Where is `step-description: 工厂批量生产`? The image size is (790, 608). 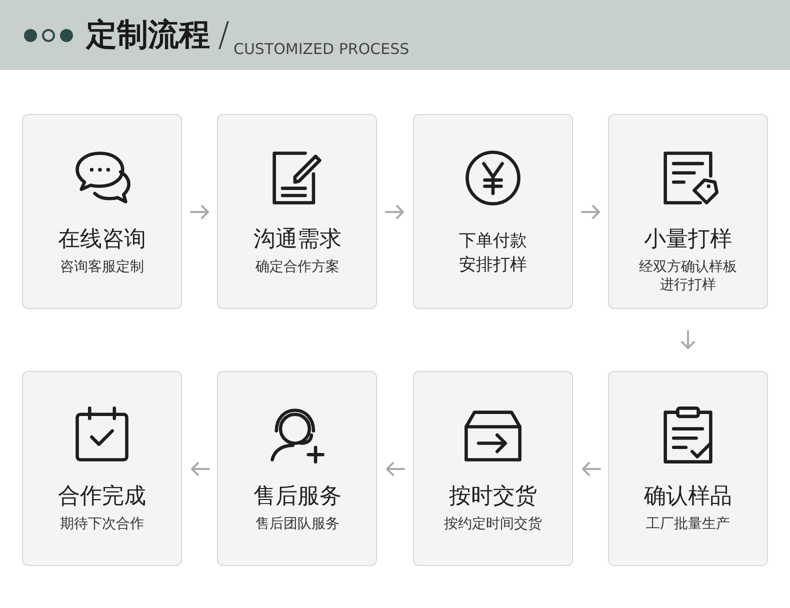 step-description: 工厂批量生产 is located at coordinates (688, 525).